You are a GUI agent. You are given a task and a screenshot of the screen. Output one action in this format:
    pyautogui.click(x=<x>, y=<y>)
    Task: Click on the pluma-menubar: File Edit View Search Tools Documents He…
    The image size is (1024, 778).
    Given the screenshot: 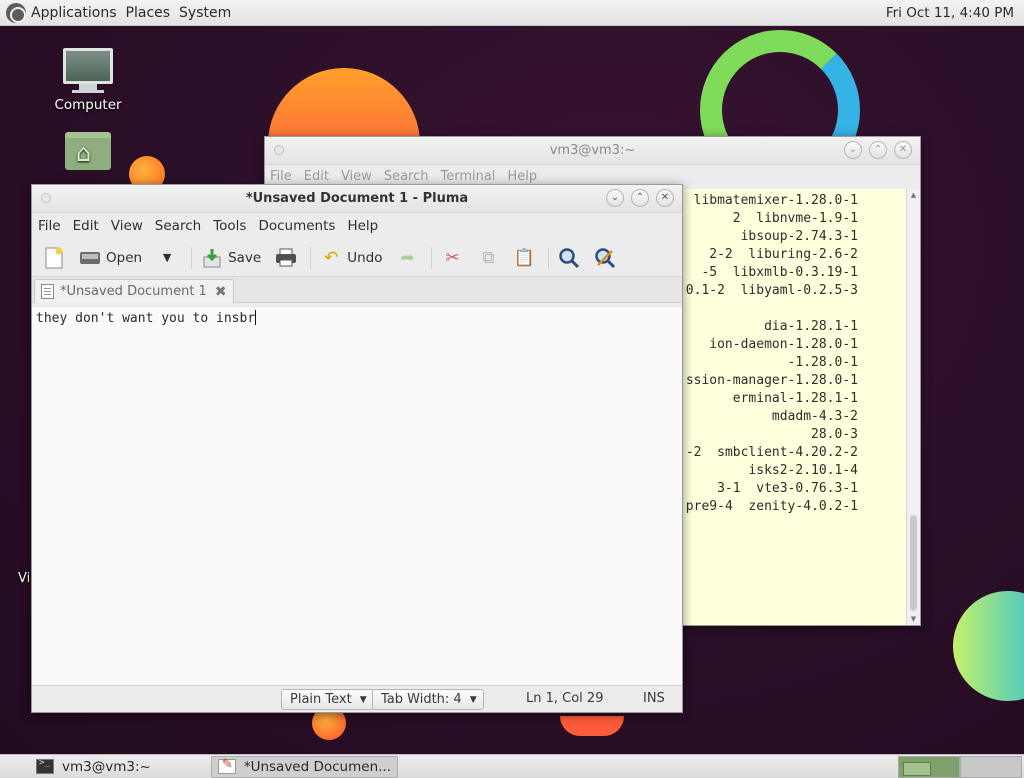 What is the action you would take?
    pyautogui.click(x=357, y=226)
    